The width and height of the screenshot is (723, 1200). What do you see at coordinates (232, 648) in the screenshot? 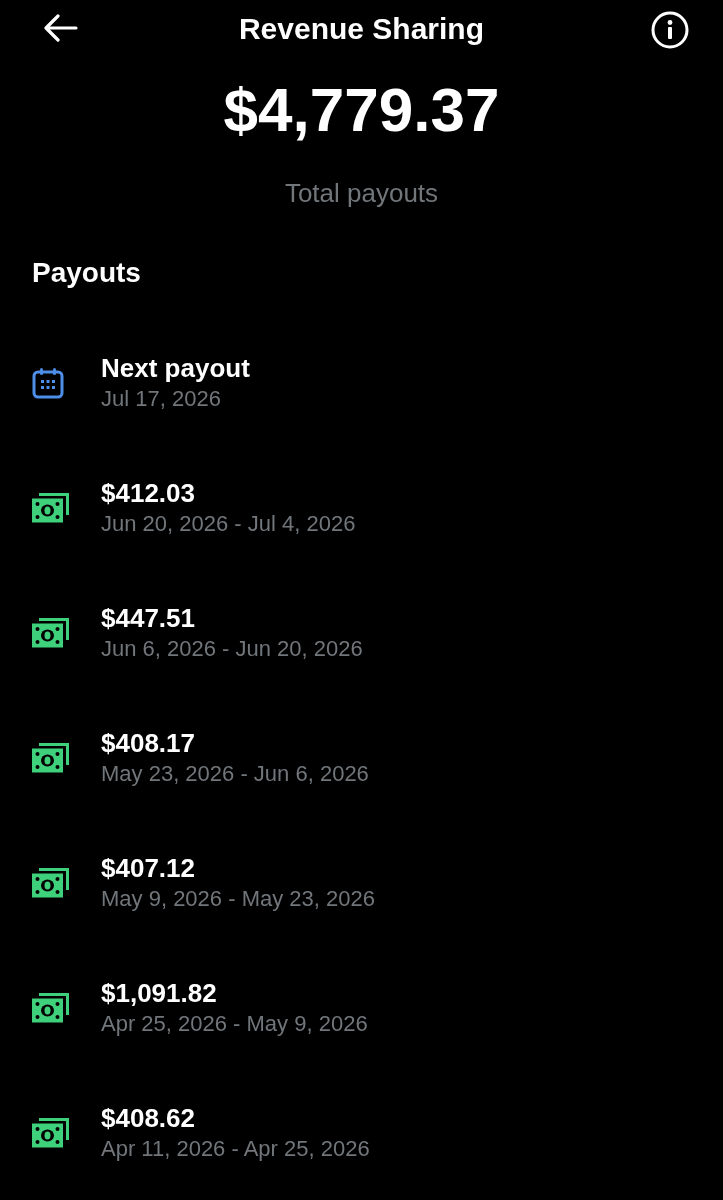
I see `payout-period: Jun 6, 2026 - Jun 20, 2026` at bounding box center [232, 648].